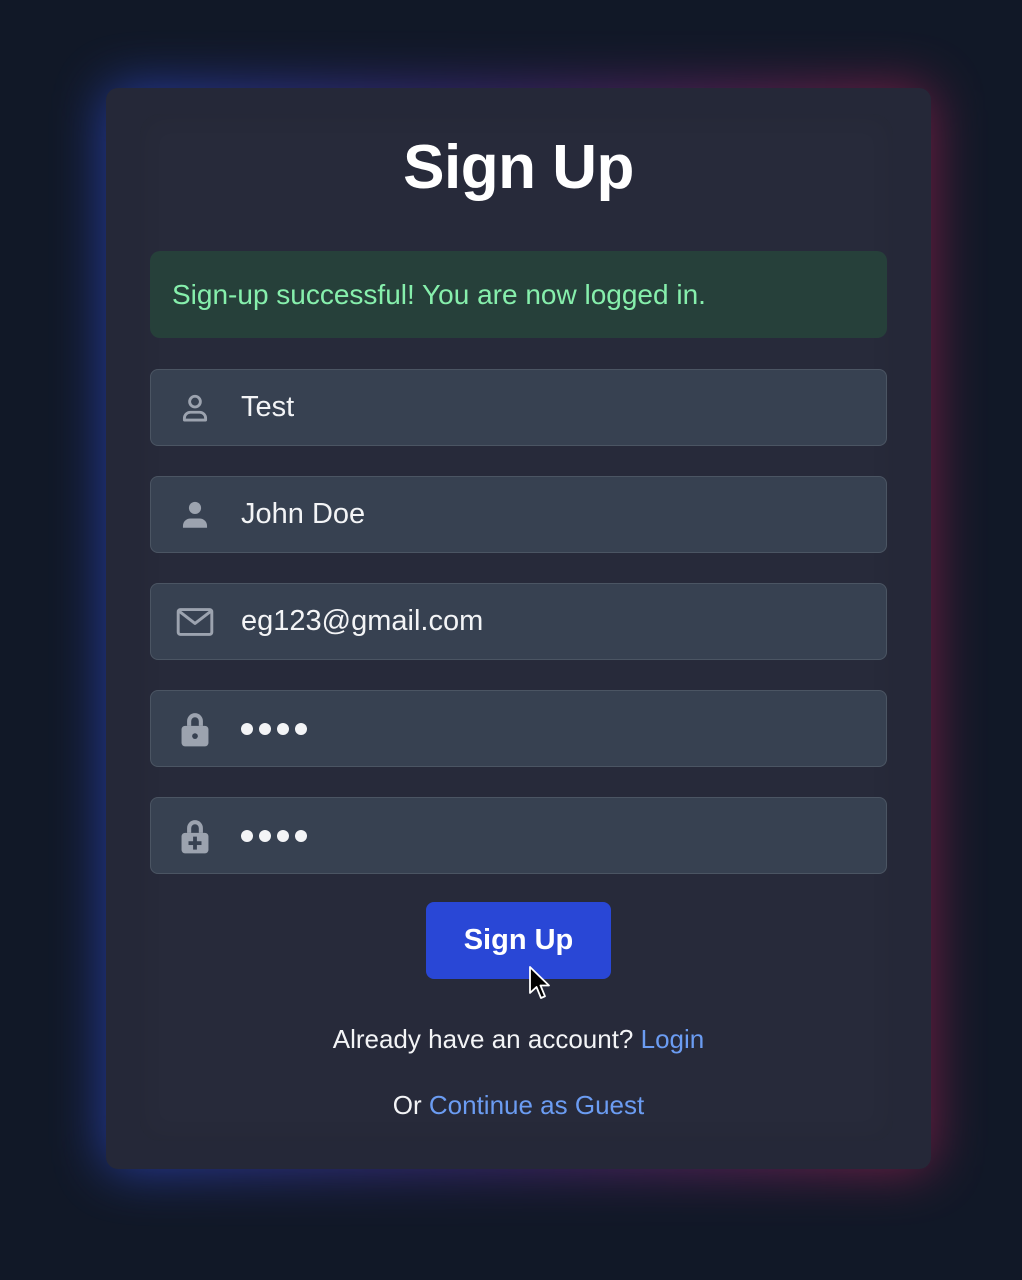 This screenshot has width=1022, height=1280. Describe the element at coordinates (195, 836) in the screenshot. I see `lock-plus-icon` at that location.